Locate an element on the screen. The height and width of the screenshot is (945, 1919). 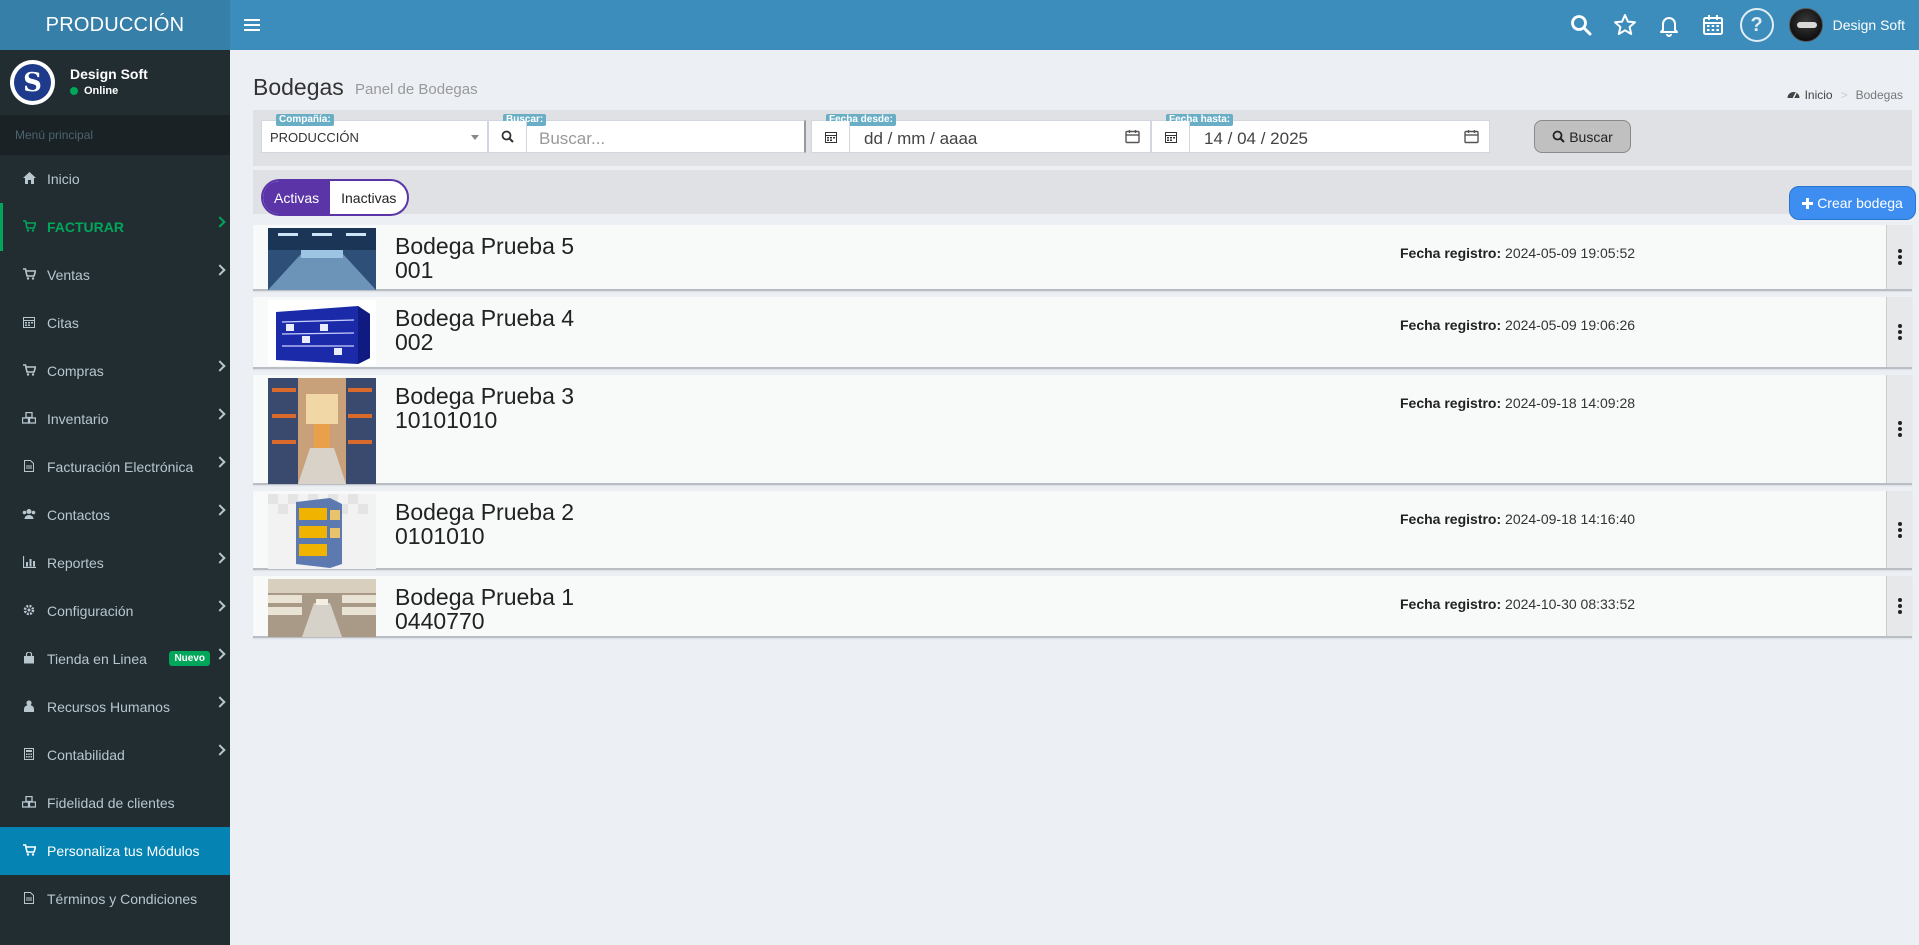
help-icon: ? is located at coordinates (1757, 25).